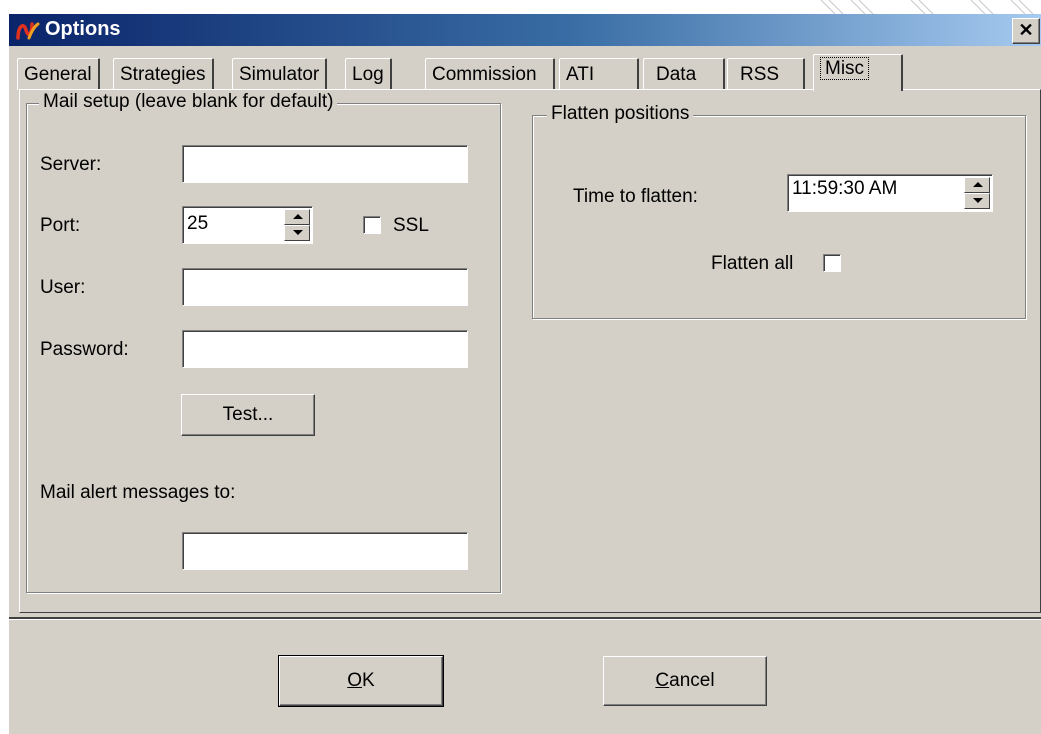 The height and width of the screenshot is (734, 1041). I want to click on background-decoration, so click(927, 7).